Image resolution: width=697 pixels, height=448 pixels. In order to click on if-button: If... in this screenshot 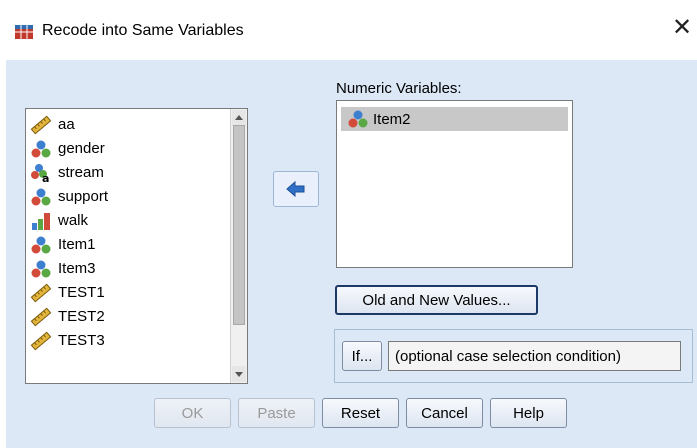, I will do `click(362, 356)`.